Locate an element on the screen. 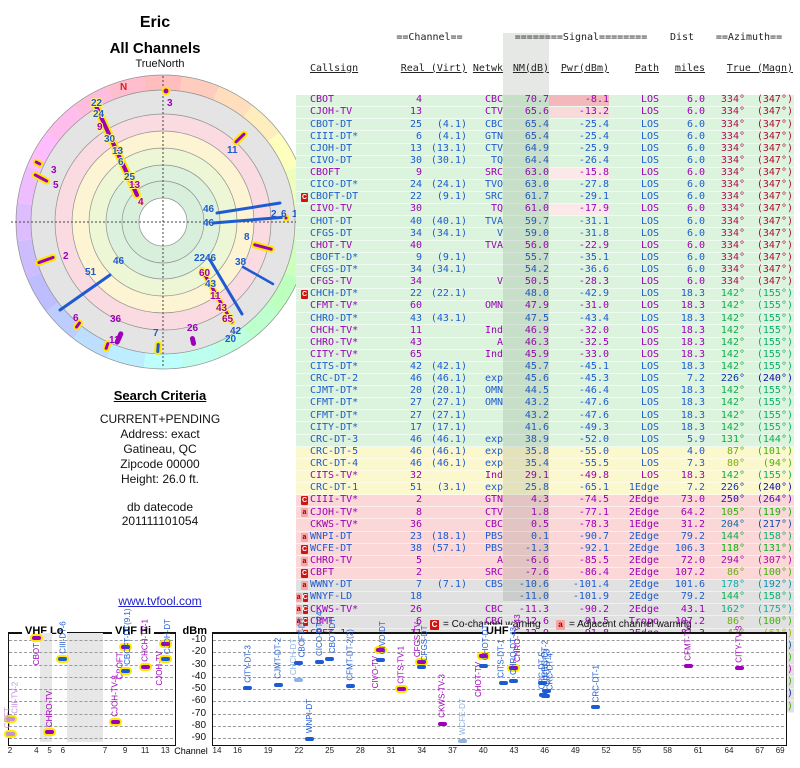 The width and height of the screenshot is (800, 768). cell: CBOFT-DT is located at coordinates (334, 197).